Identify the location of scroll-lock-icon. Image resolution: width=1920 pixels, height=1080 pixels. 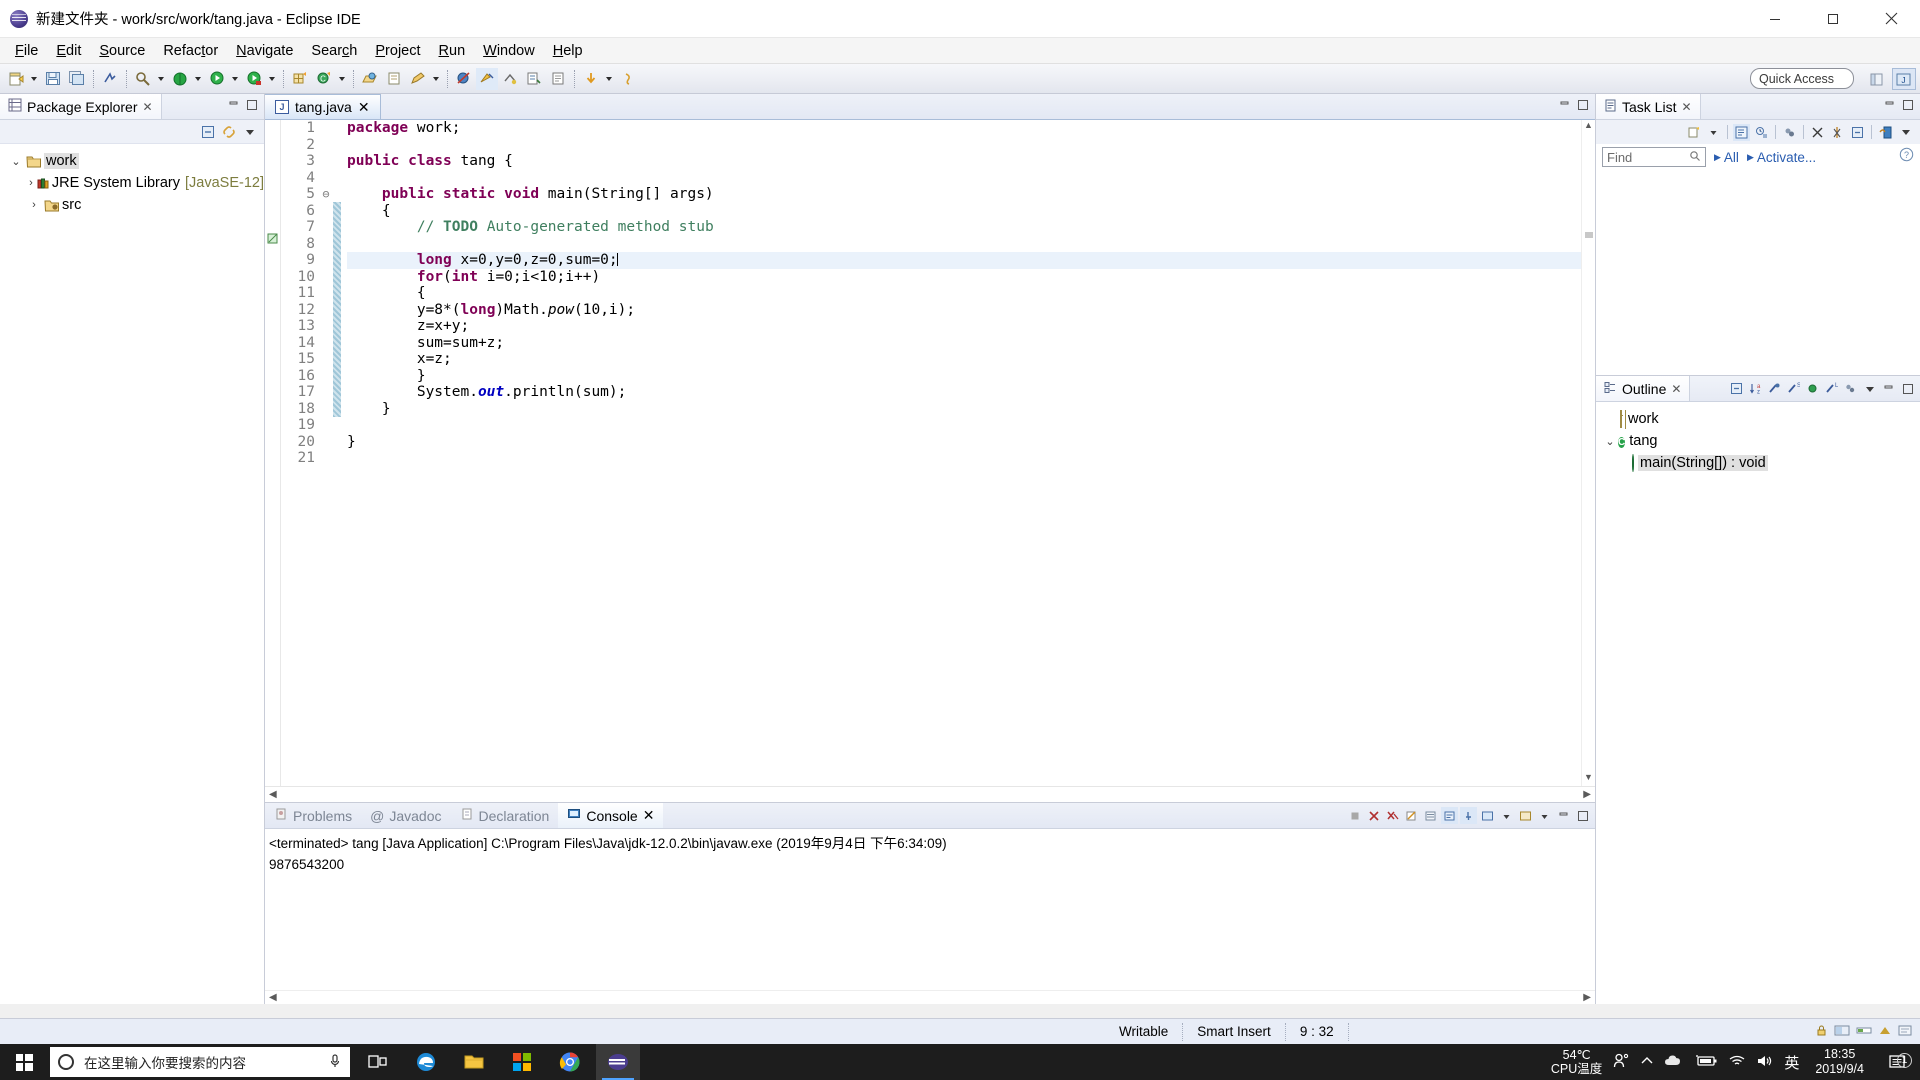
(1430, 815).